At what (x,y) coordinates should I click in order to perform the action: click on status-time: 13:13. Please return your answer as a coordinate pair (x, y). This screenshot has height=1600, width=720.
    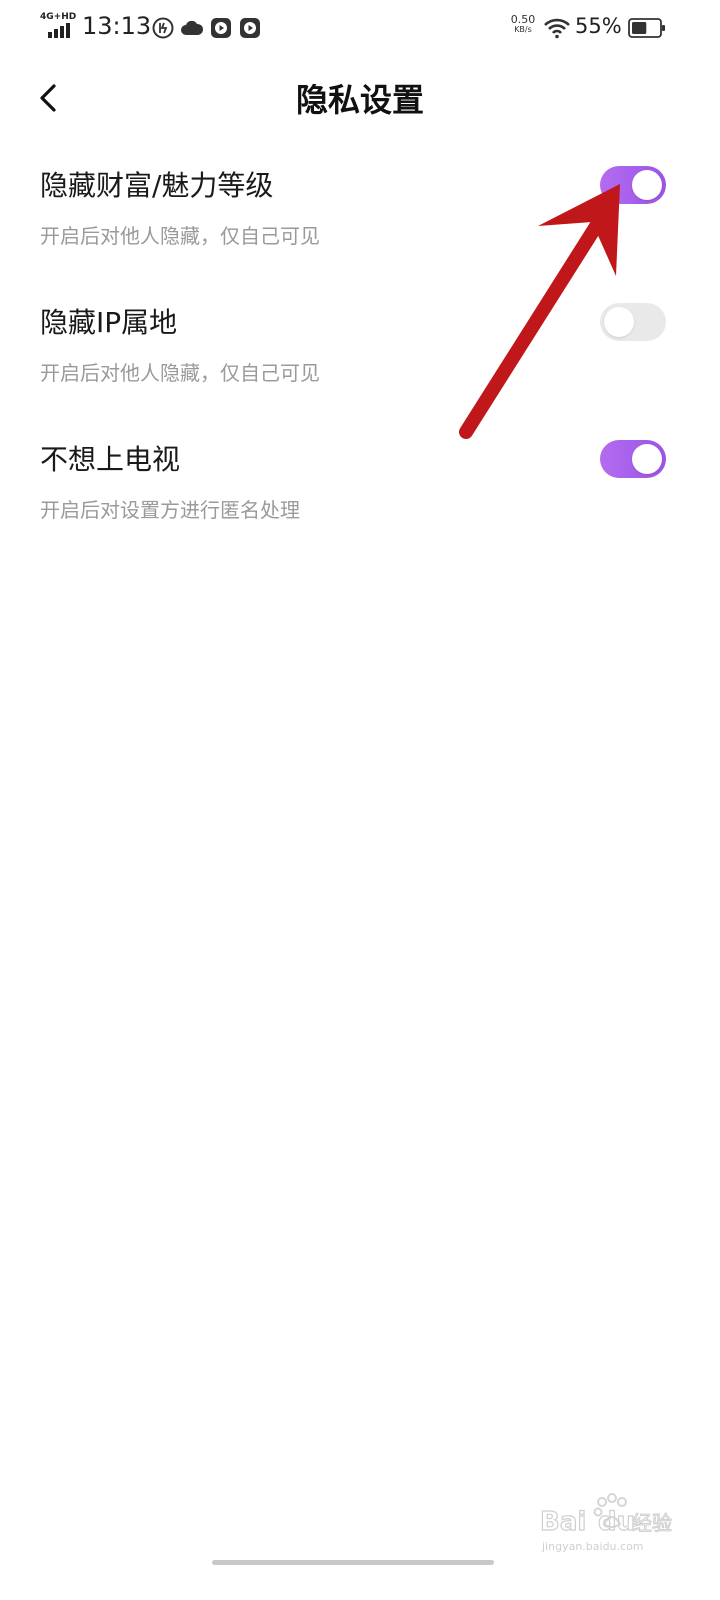
    Looking at the image, I should click on (117, 26).